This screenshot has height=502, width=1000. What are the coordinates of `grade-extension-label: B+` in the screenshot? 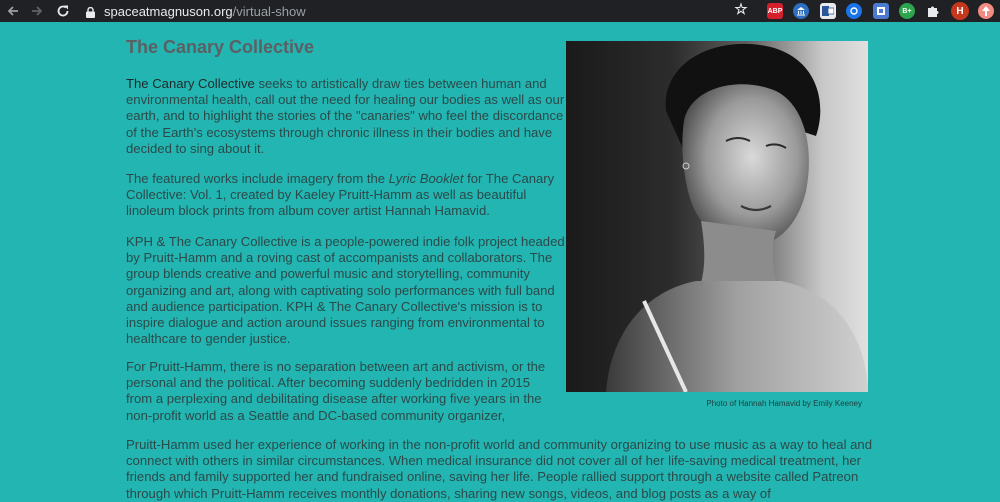 It's located at (907, 11).